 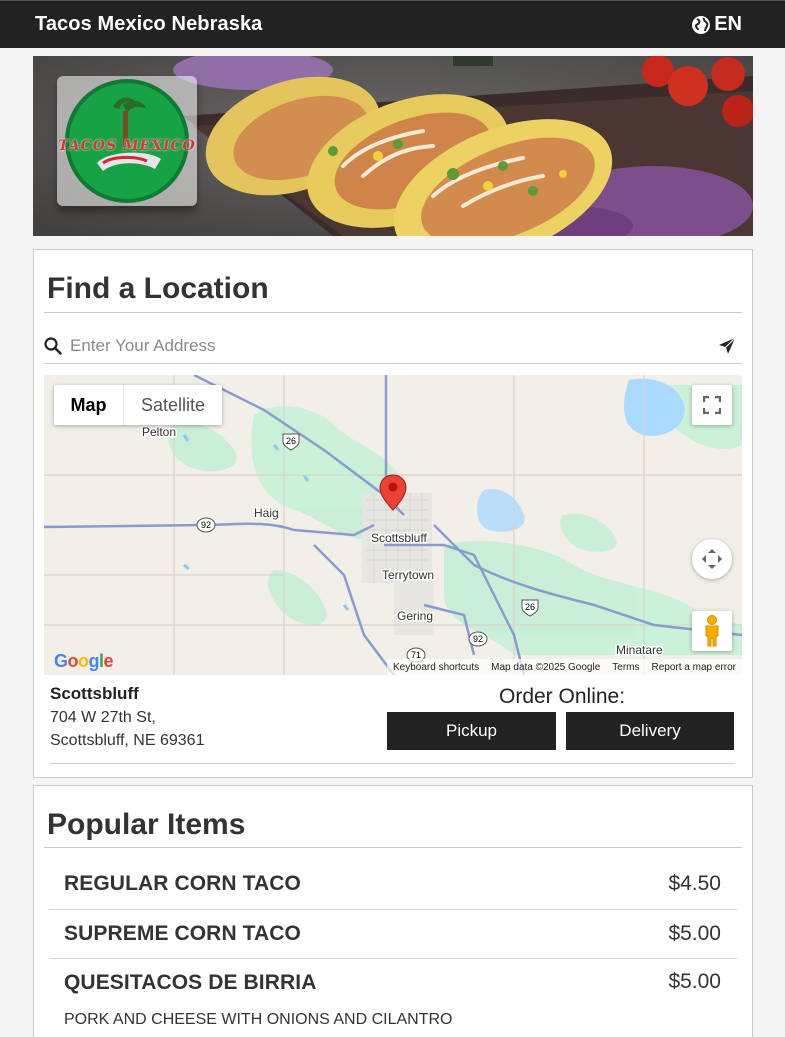 What do you see at coordinates (158, 288) in the screenshot?
I see `find-location-title: Find a Location` at bounding box center [158, 288].